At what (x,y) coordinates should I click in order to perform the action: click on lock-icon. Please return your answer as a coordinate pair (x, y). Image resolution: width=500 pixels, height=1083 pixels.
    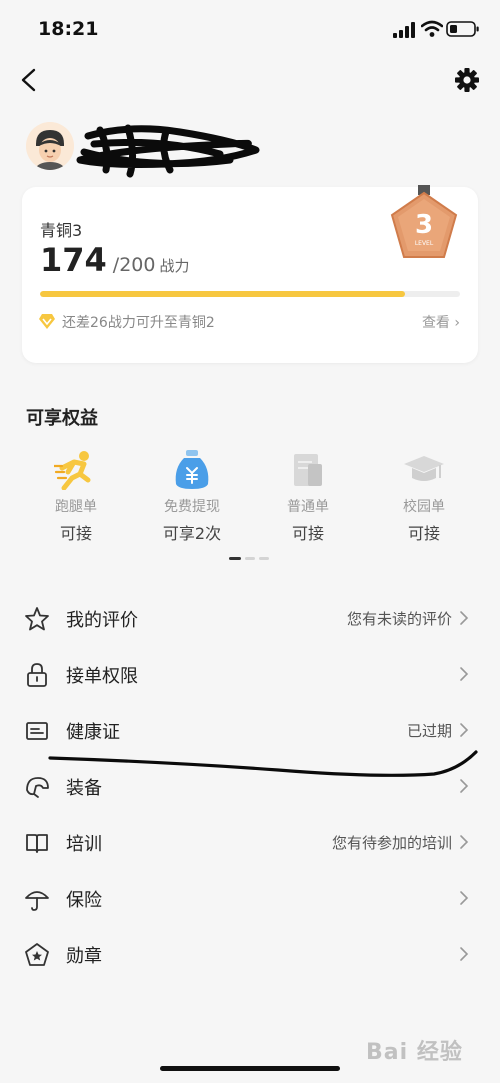
    Looking at the image, I should click on (37, 675).